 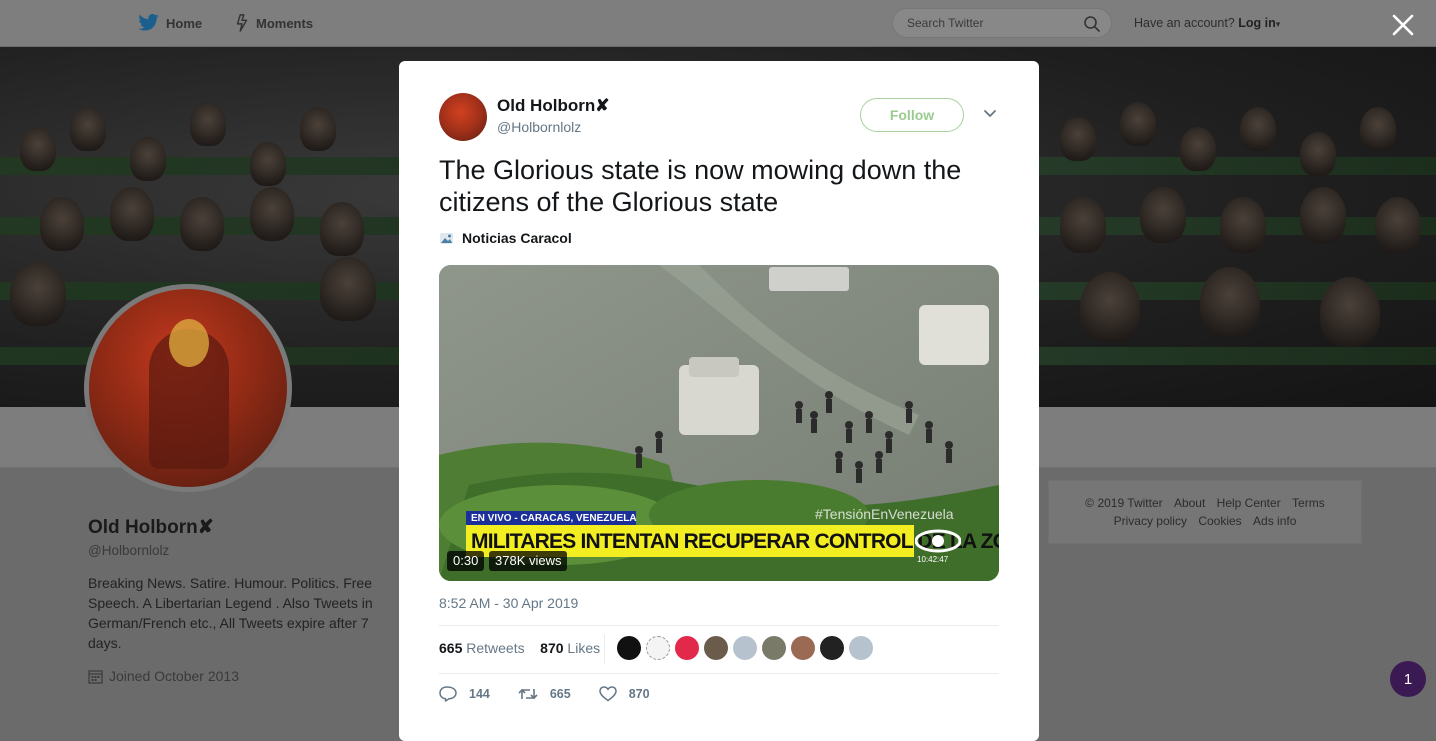 I want to click on video-banner-top: EN VIVO - CARACAS, VENEZUELA, so click(x=554, y=518).